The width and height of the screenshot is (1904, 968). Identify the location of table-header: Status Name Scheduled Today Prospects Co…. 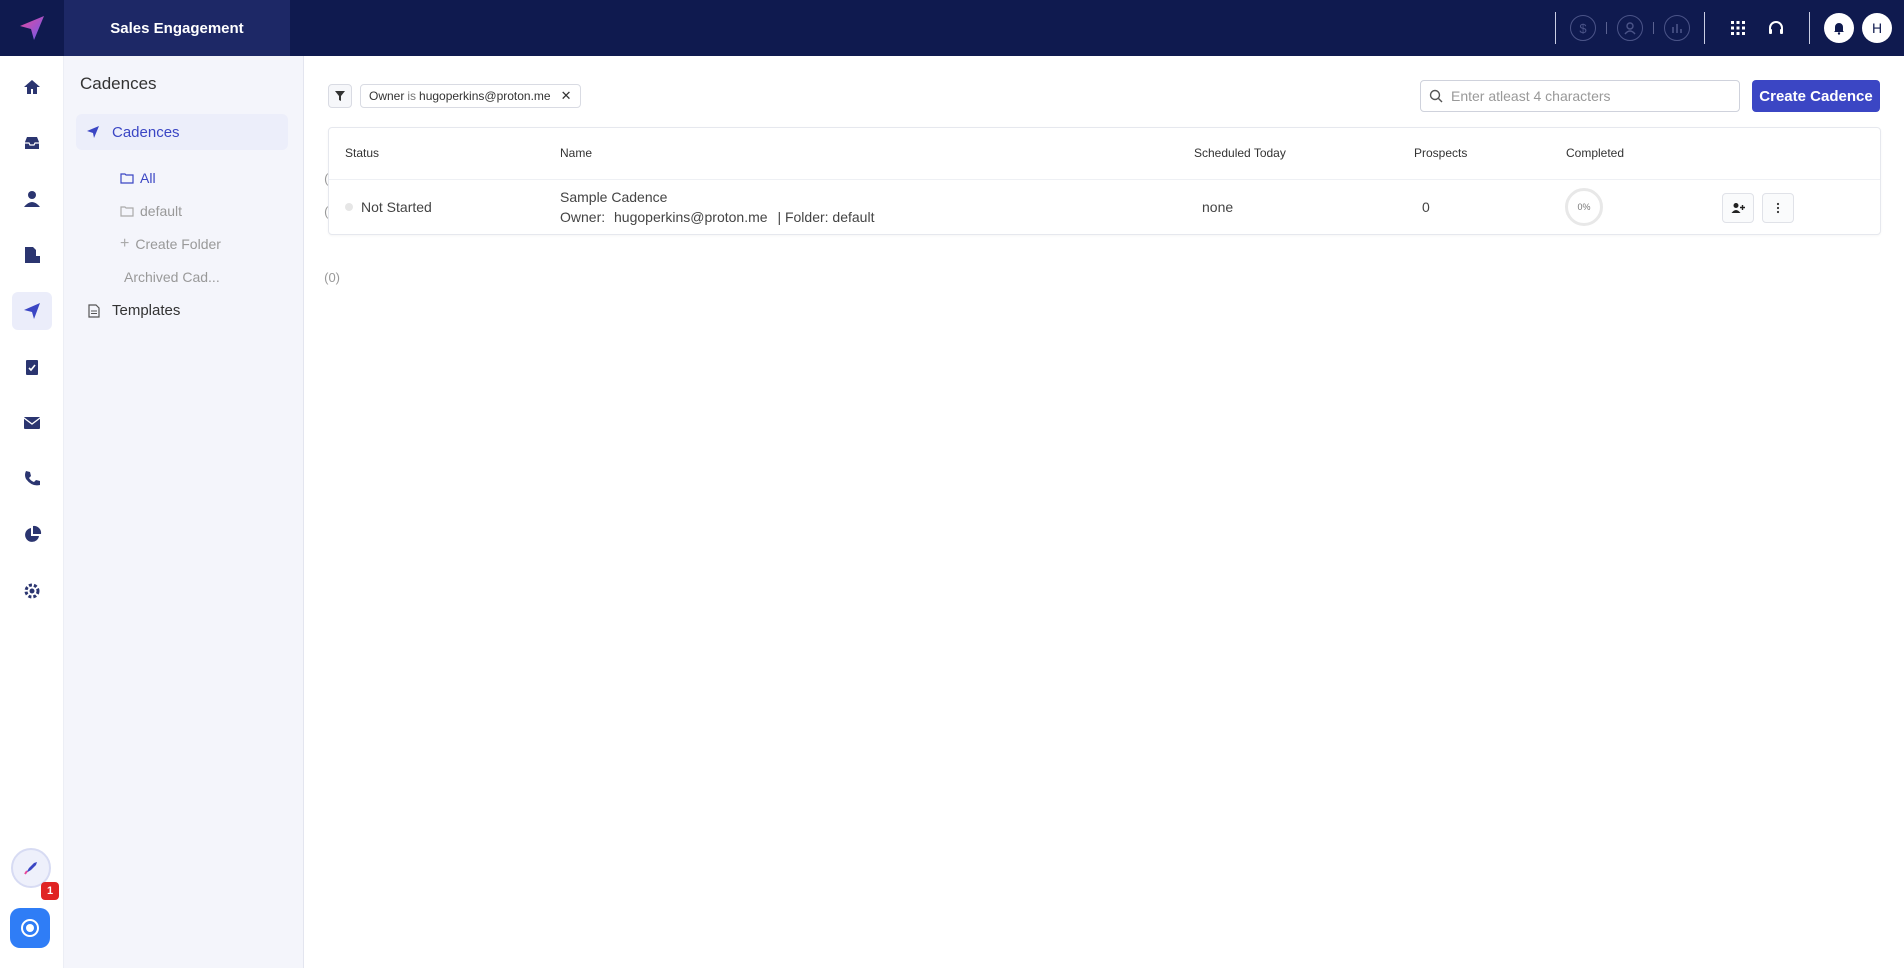
(1104, 154).